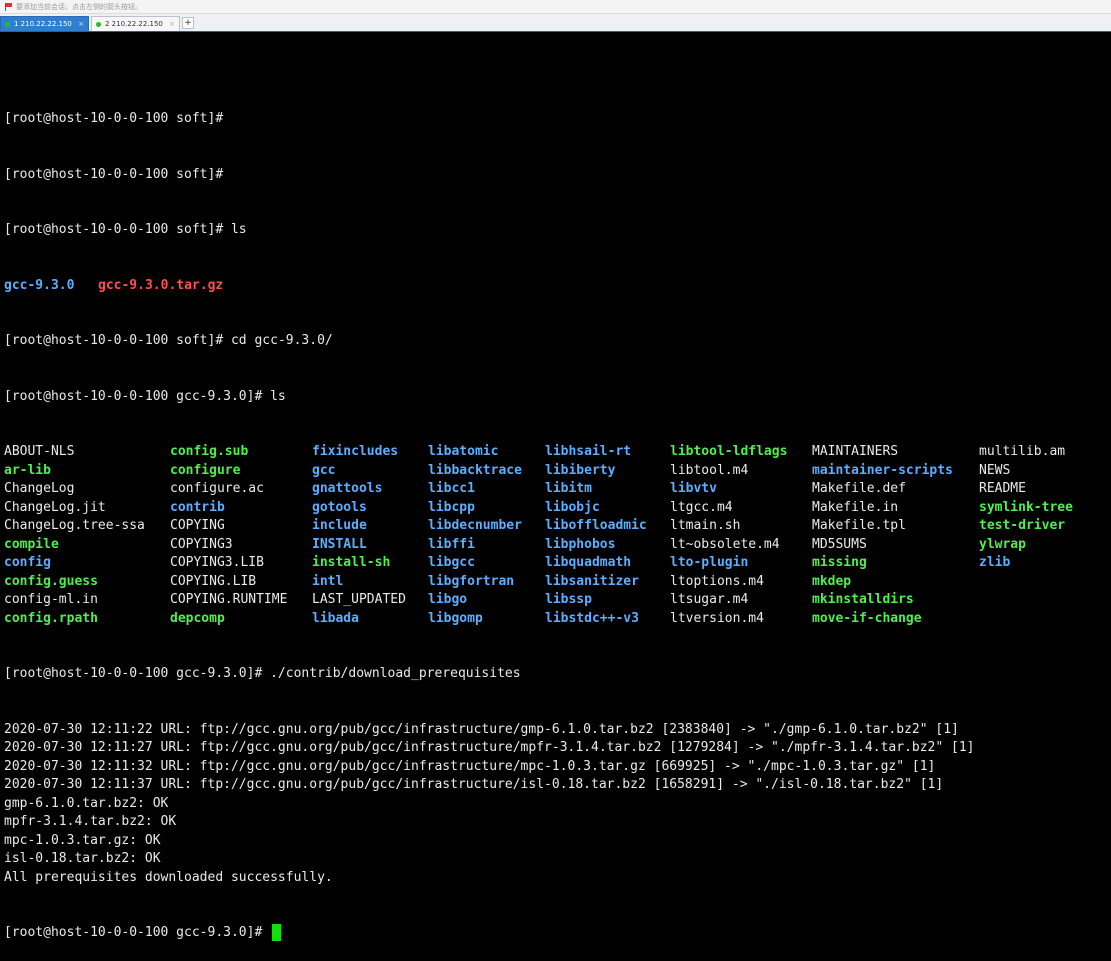  I want to click on listing-entry: MAINTAINERS, so click(855, 451).